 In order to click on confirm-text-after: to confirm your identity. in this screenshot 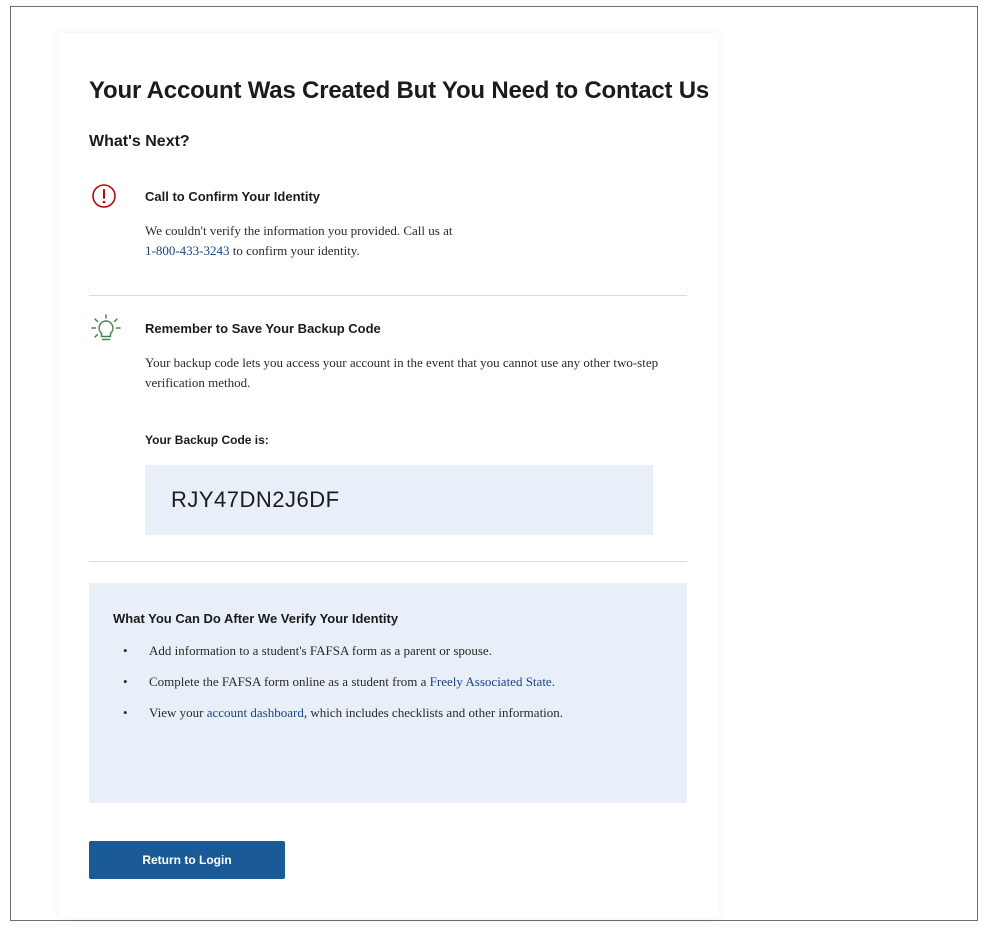, I will do `click(294, 250)`.